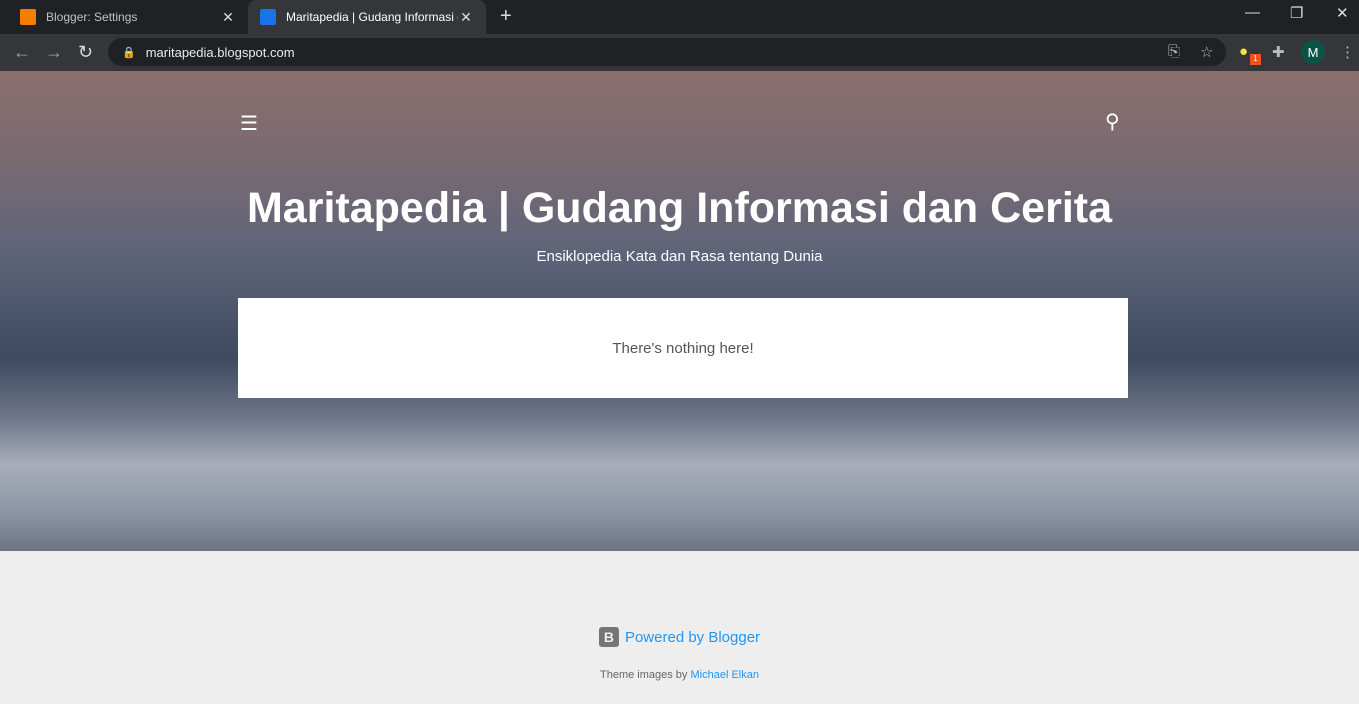 This screenshot has height=704, width=1359. Describe the element at coordinates (506, 16) in the screenshot. I see `new-tab-icon: +` at that location.